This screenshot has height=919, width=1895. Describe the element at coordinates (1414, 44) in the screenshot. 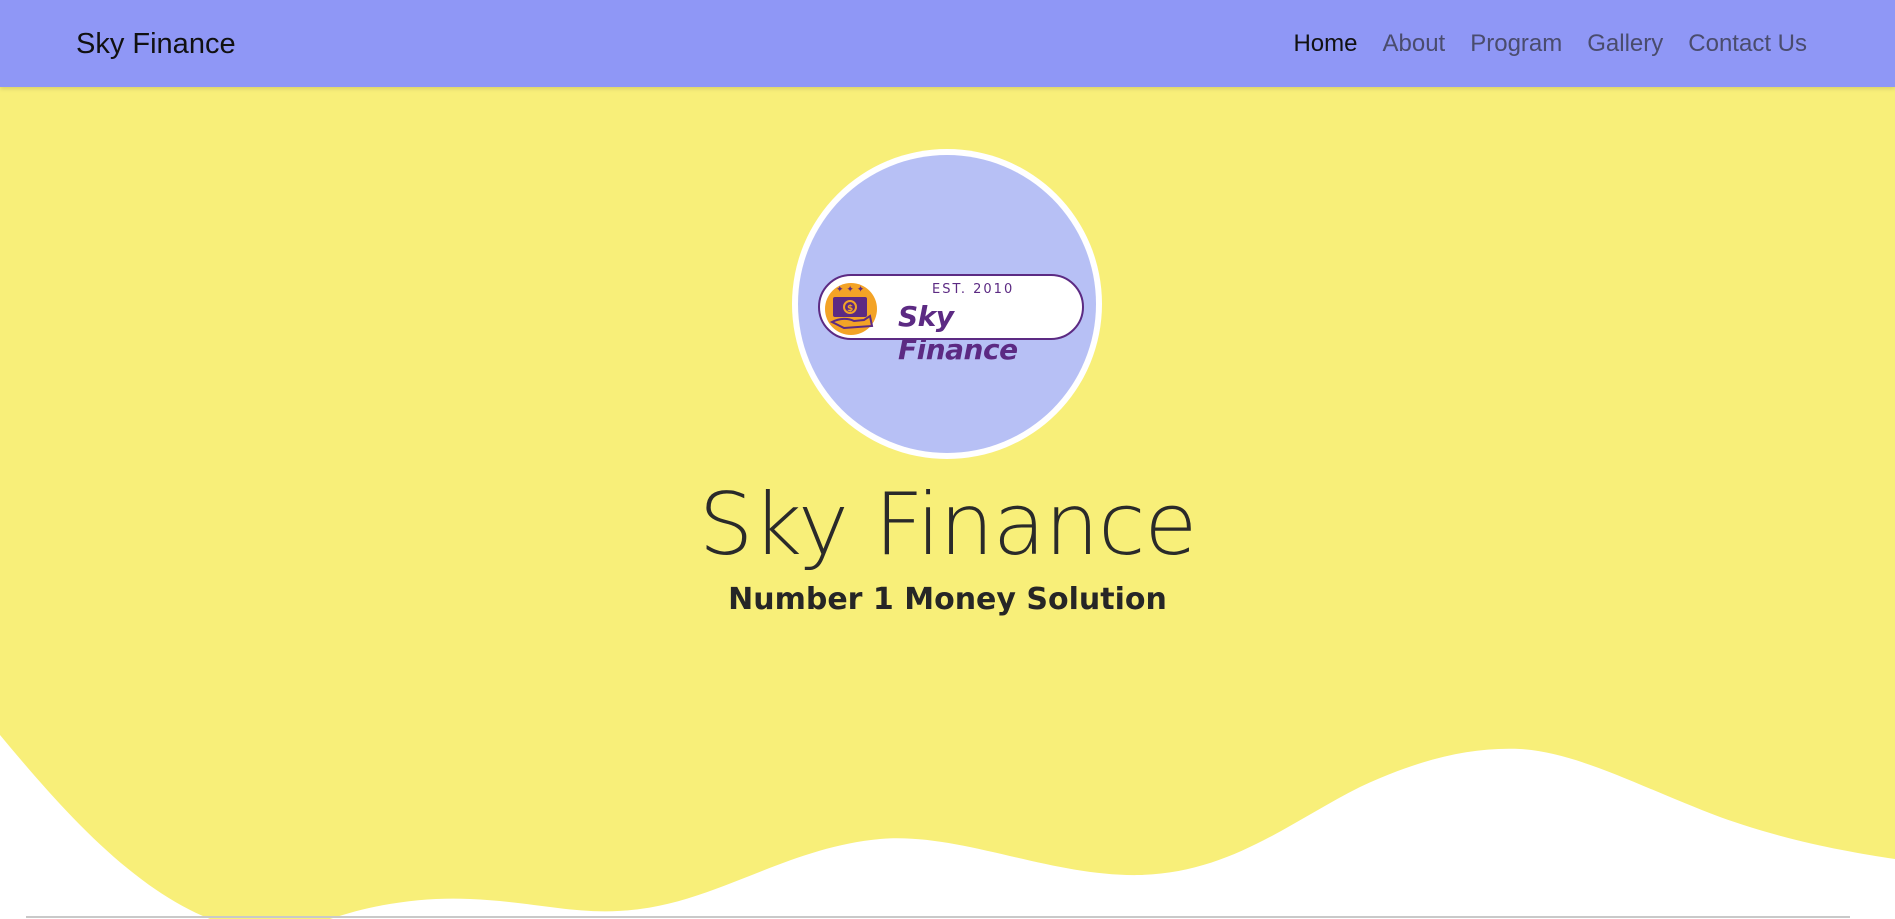

I see `nav-link-about: About` at that location.